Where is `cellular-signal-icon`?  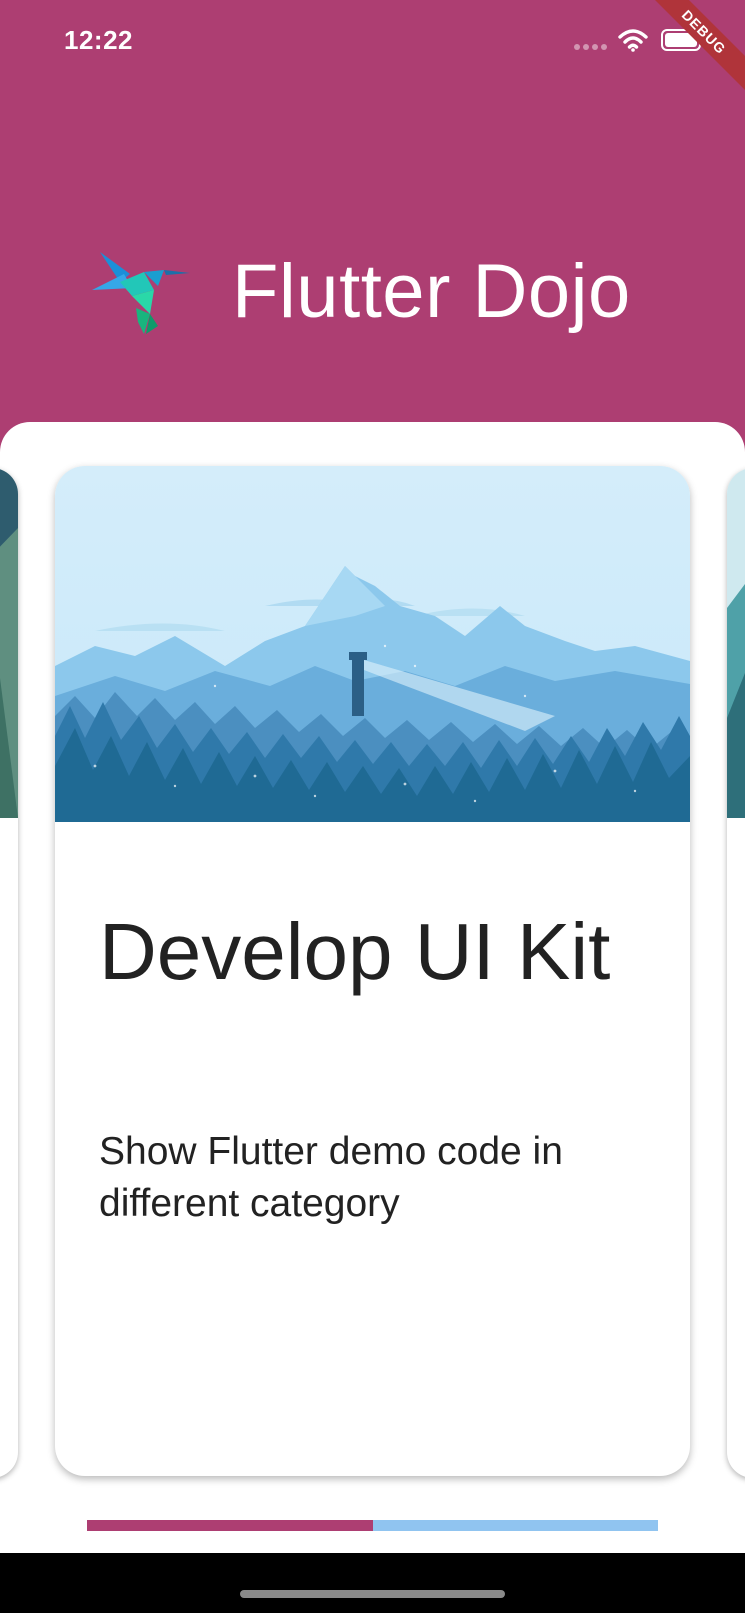
cellular-signal-icon is located at coordinates (590, 47).